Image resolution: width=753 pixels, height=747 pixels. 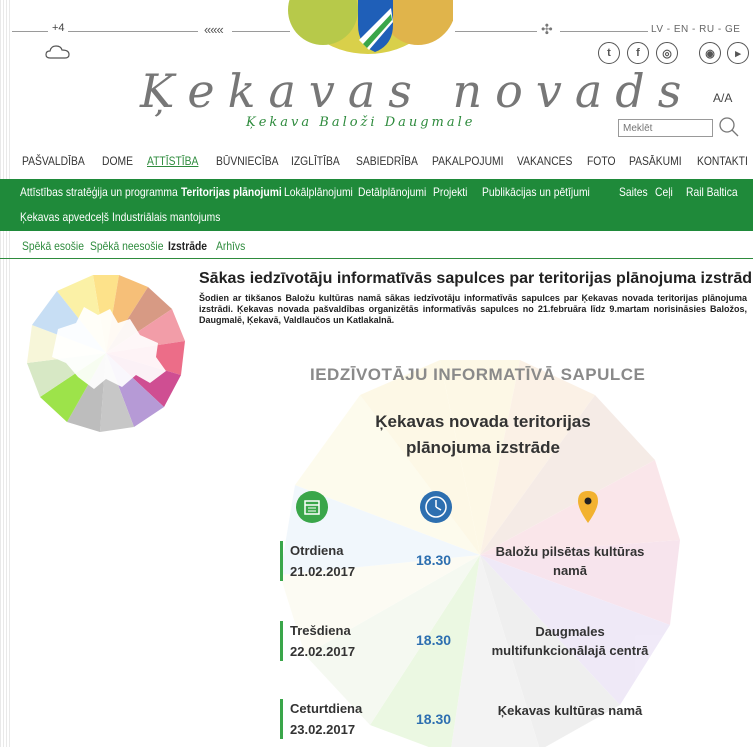 I want to click on video-icon: ▸, so click(x=738, y=53).